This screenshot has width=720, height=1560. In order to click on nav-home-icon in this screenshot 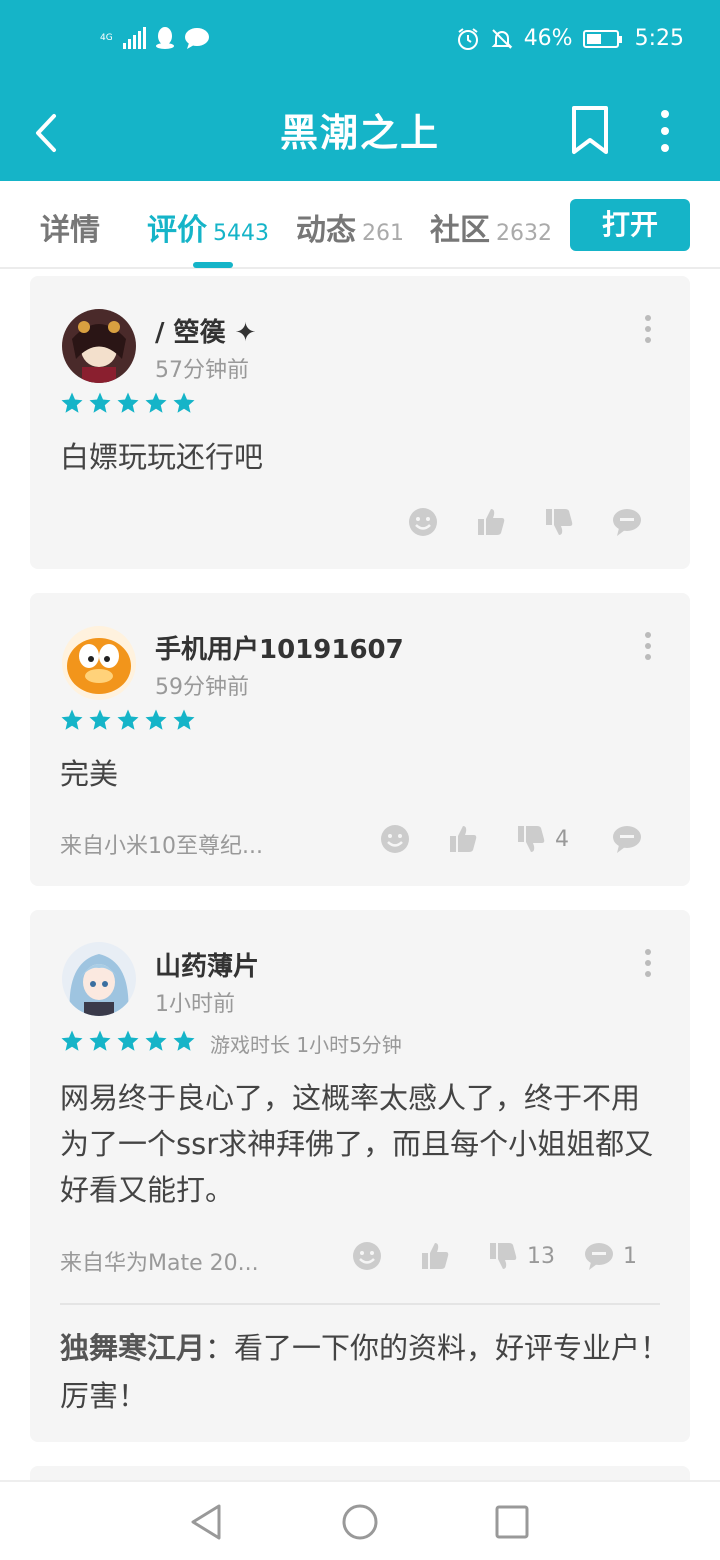, I will do `click(360, 1522)`.